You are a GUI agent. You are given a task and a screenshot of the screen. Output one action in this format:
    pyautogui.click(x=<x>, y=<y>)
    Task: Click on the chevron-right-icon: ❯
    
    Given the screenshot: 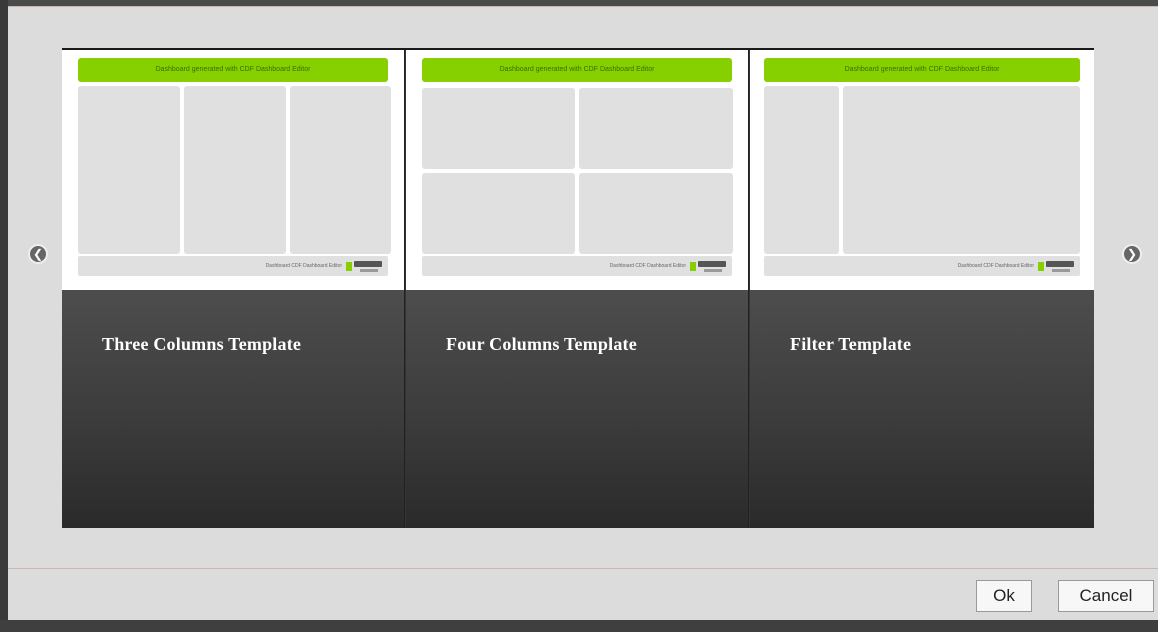 What is the action you would take?
    pyautogui.click(x=1132, y=254)
    